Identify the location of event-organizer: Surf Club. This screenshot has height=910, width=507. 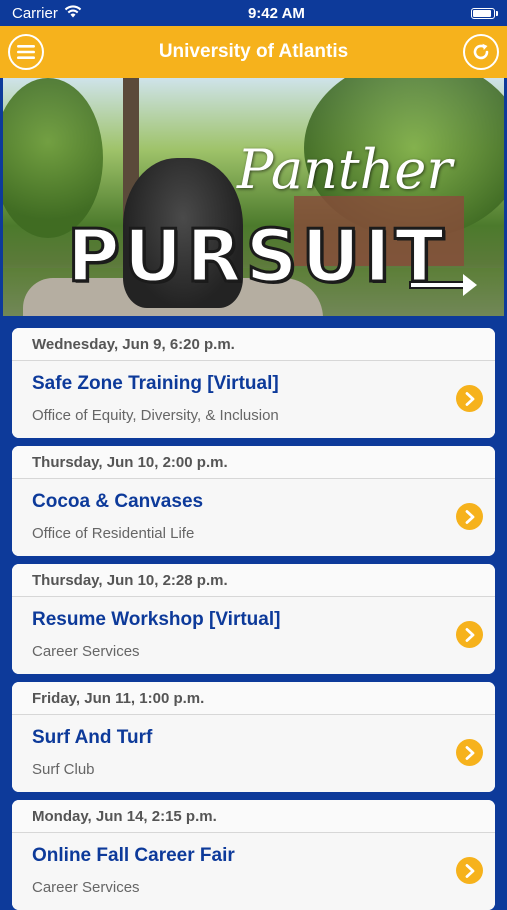
(63, 769).